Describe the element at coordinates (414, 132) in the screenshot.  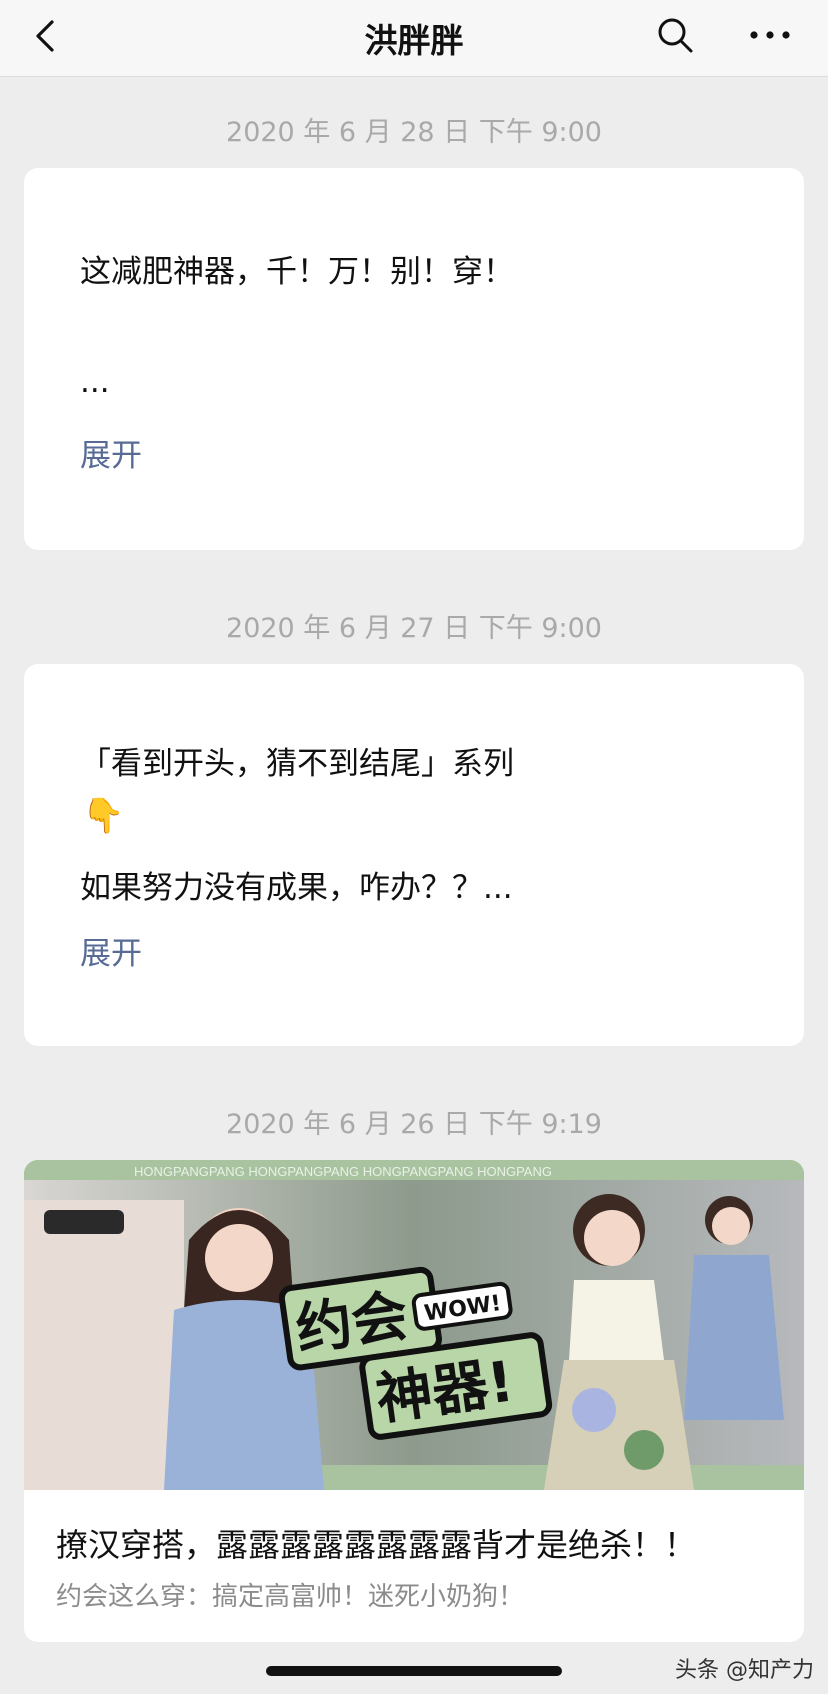
I see `post-date: 2020 年 6 月 28 日 下午 9:00` at that location.